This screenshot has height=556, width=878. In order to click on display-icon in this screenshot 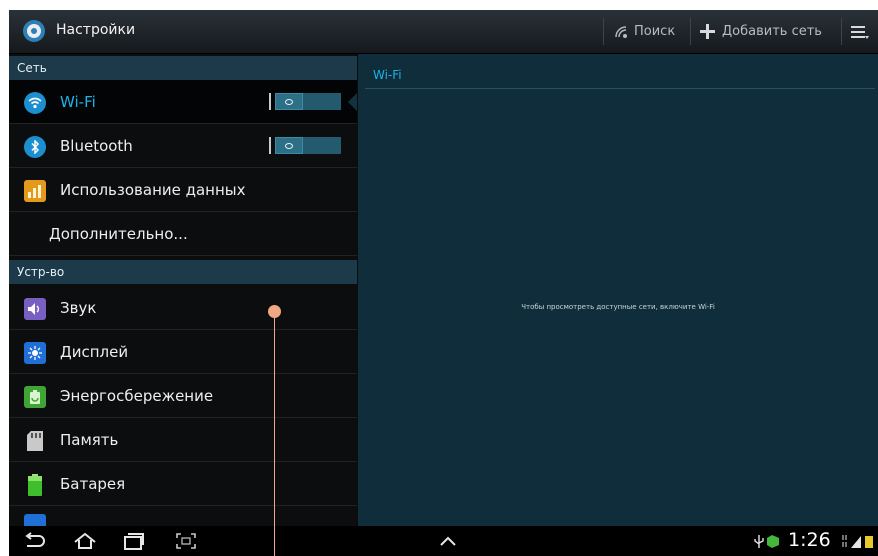, I will do `click(35, 353)`.